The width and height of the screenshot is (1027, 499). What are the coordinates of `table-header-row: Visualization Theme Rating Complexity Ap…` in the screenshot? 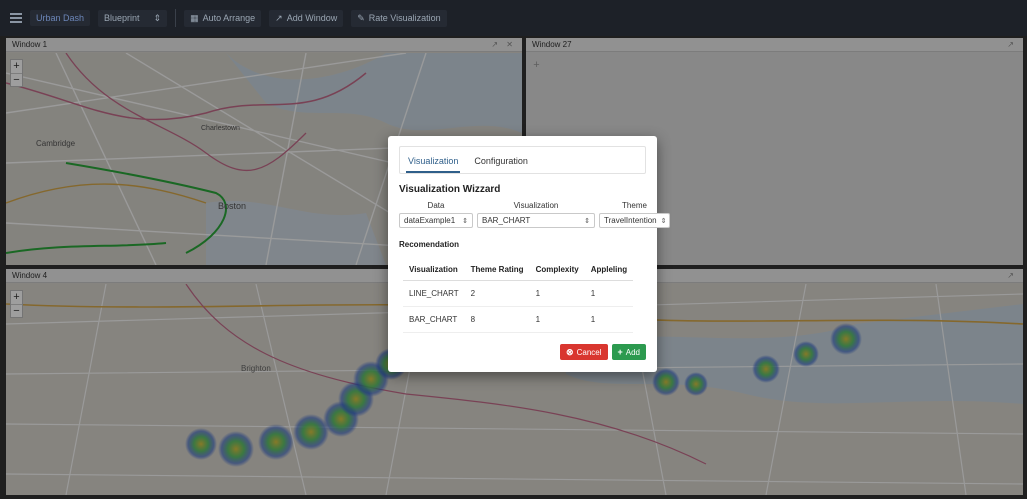 It's located at (518, 270).